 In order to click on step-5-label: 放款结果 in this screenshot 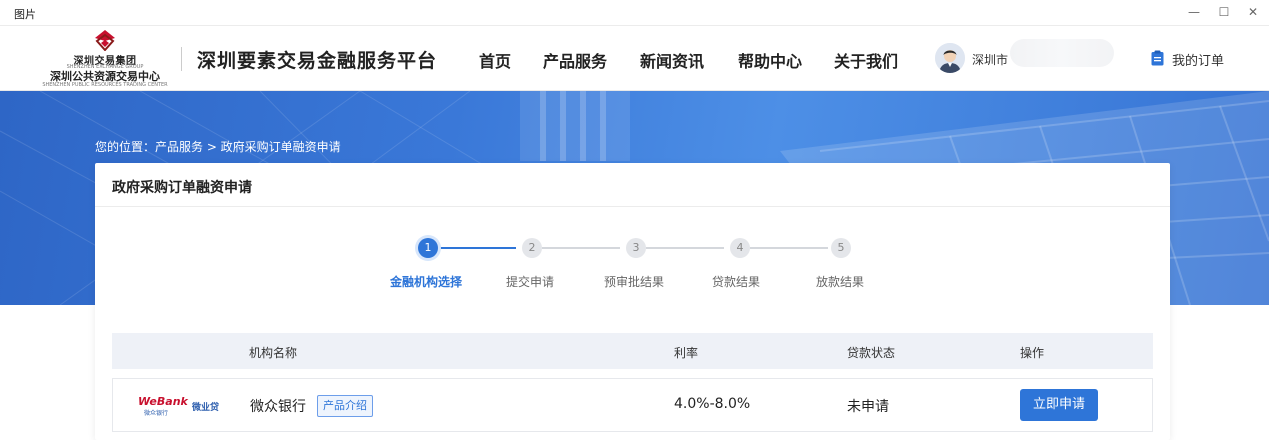, I will do `click(839, 282)`.